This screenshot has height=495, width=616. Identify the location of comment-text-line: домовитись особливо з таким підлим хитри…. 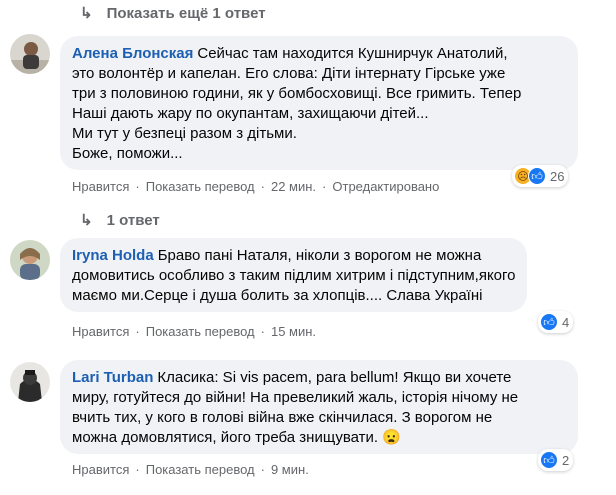
(294, 275).